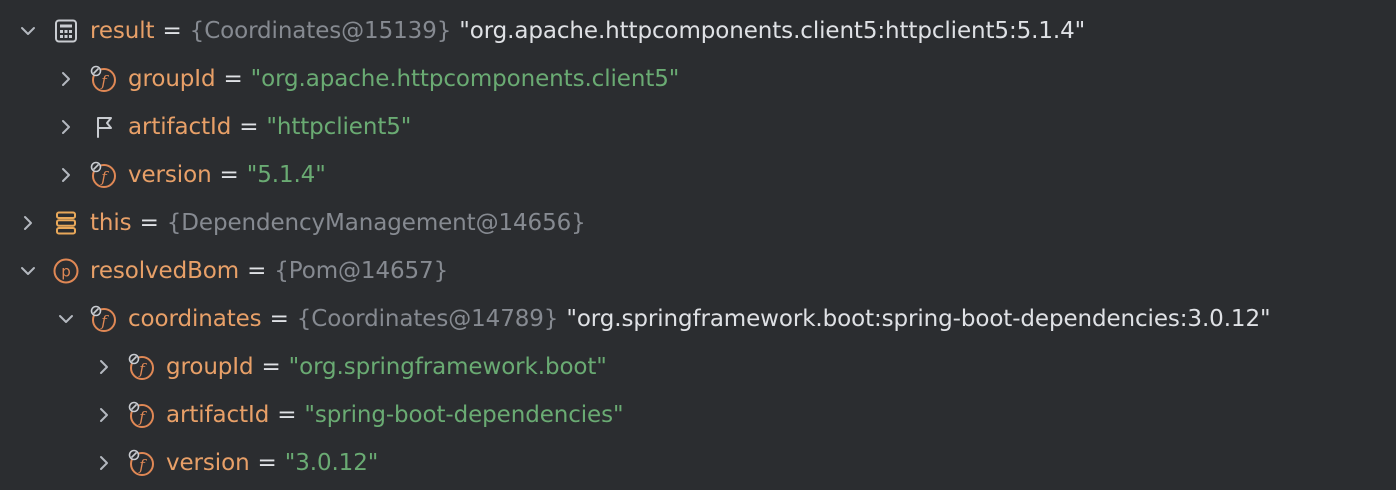 This screenshot has height=490, width=1396. Describe the element at coordinates (104, 127) in the screenshot. I see `flag-icon` at that location.